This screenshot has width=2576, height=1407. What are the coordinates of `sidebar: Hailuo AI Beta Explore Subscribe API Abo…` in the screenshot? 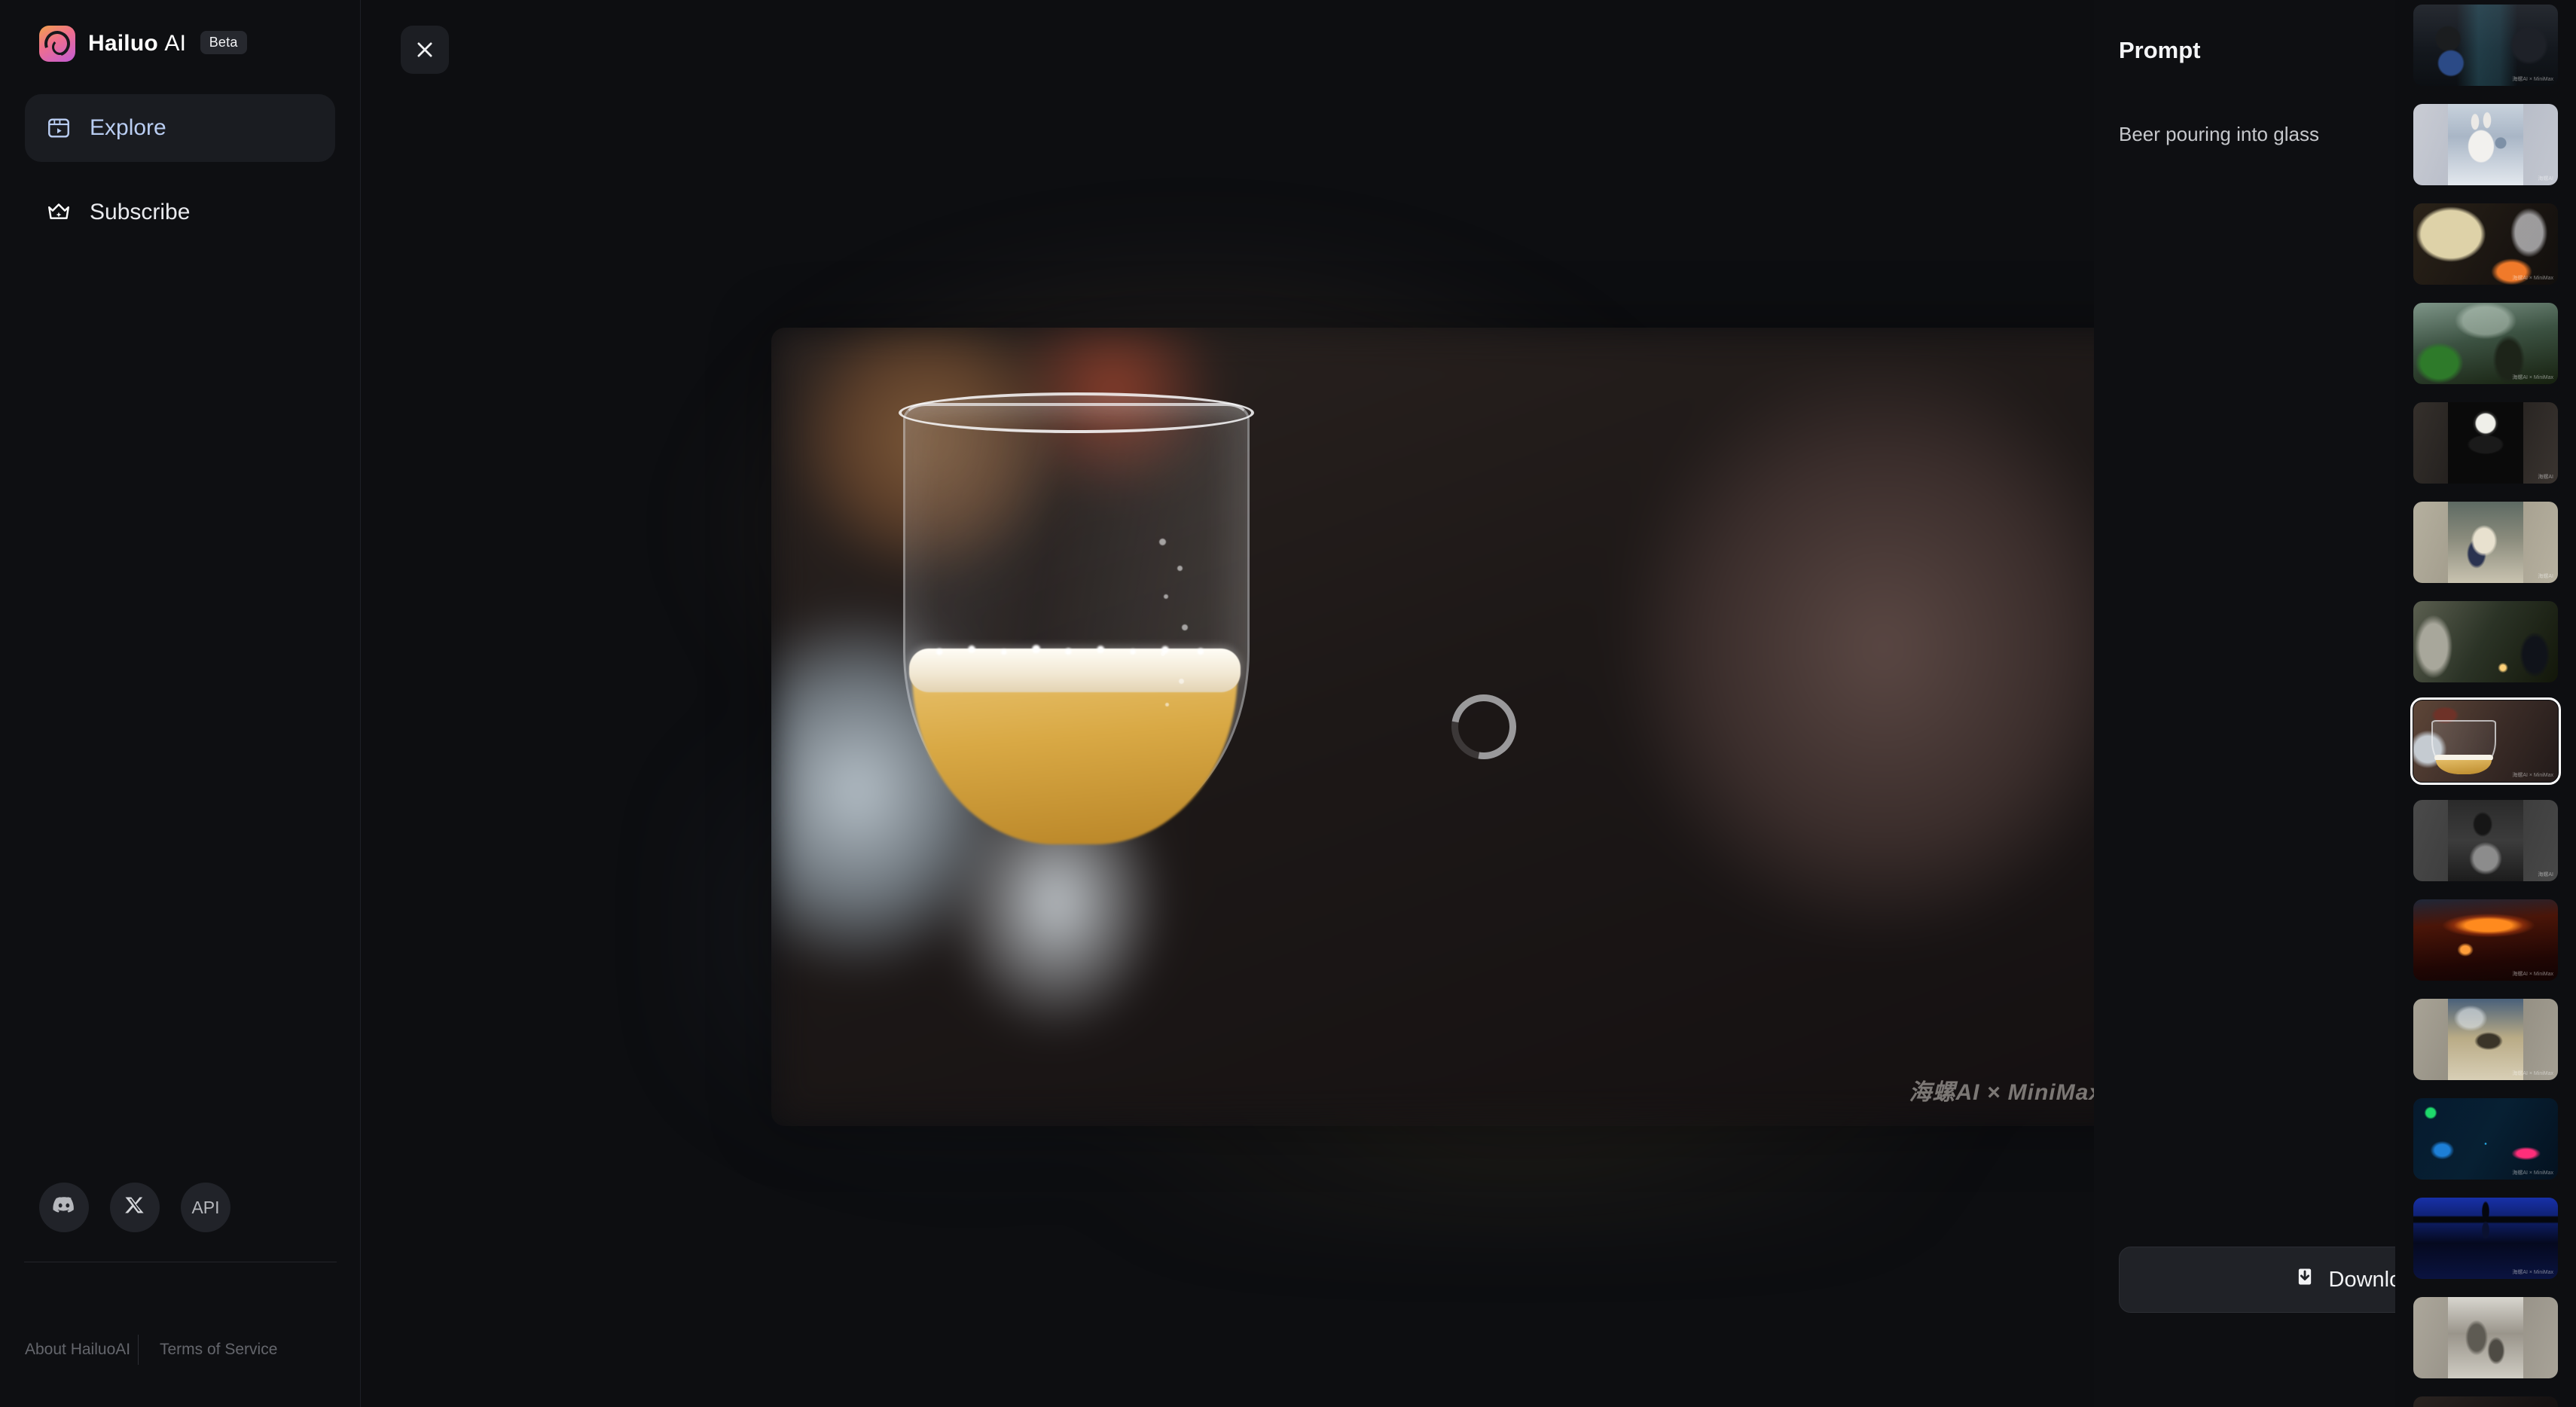 It's located at (181, 703).